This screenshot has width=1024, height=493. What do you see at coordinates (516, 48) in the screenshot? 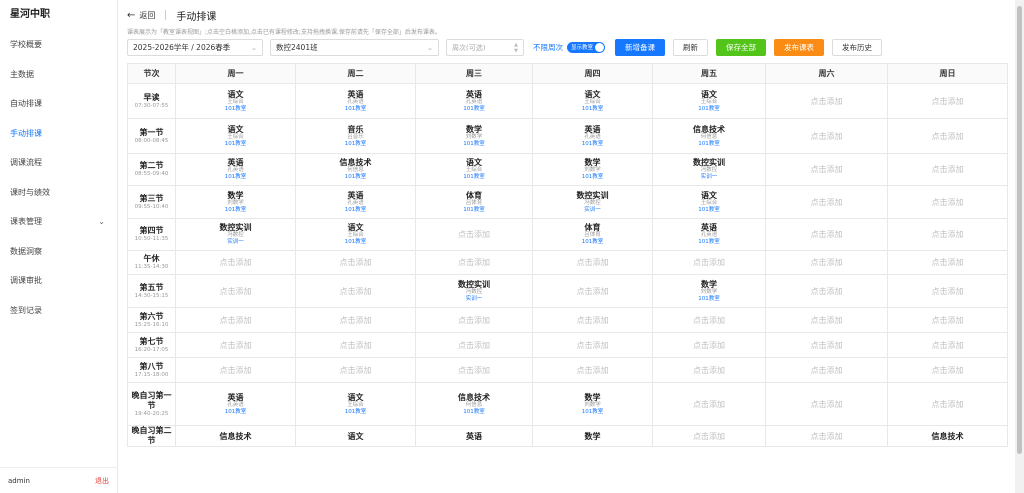
I see `stepper-icon: ▲ ▼` at bounding box center [516, 48].